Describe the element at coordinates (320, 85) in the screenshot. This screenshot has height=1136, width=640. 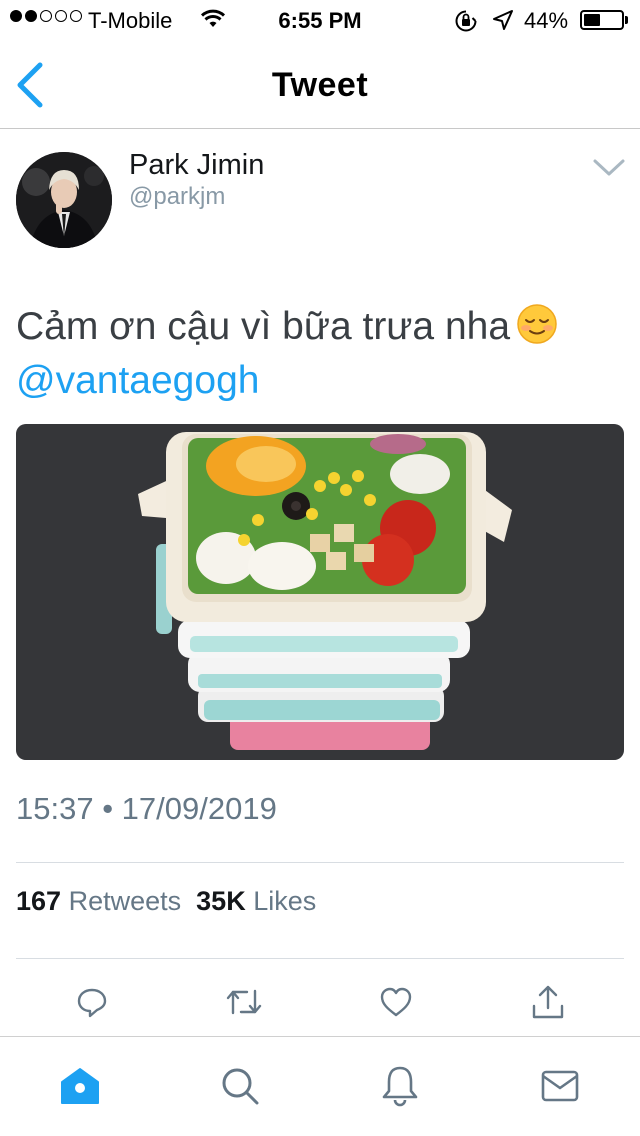
I see `page-title: Tweet` at that location.